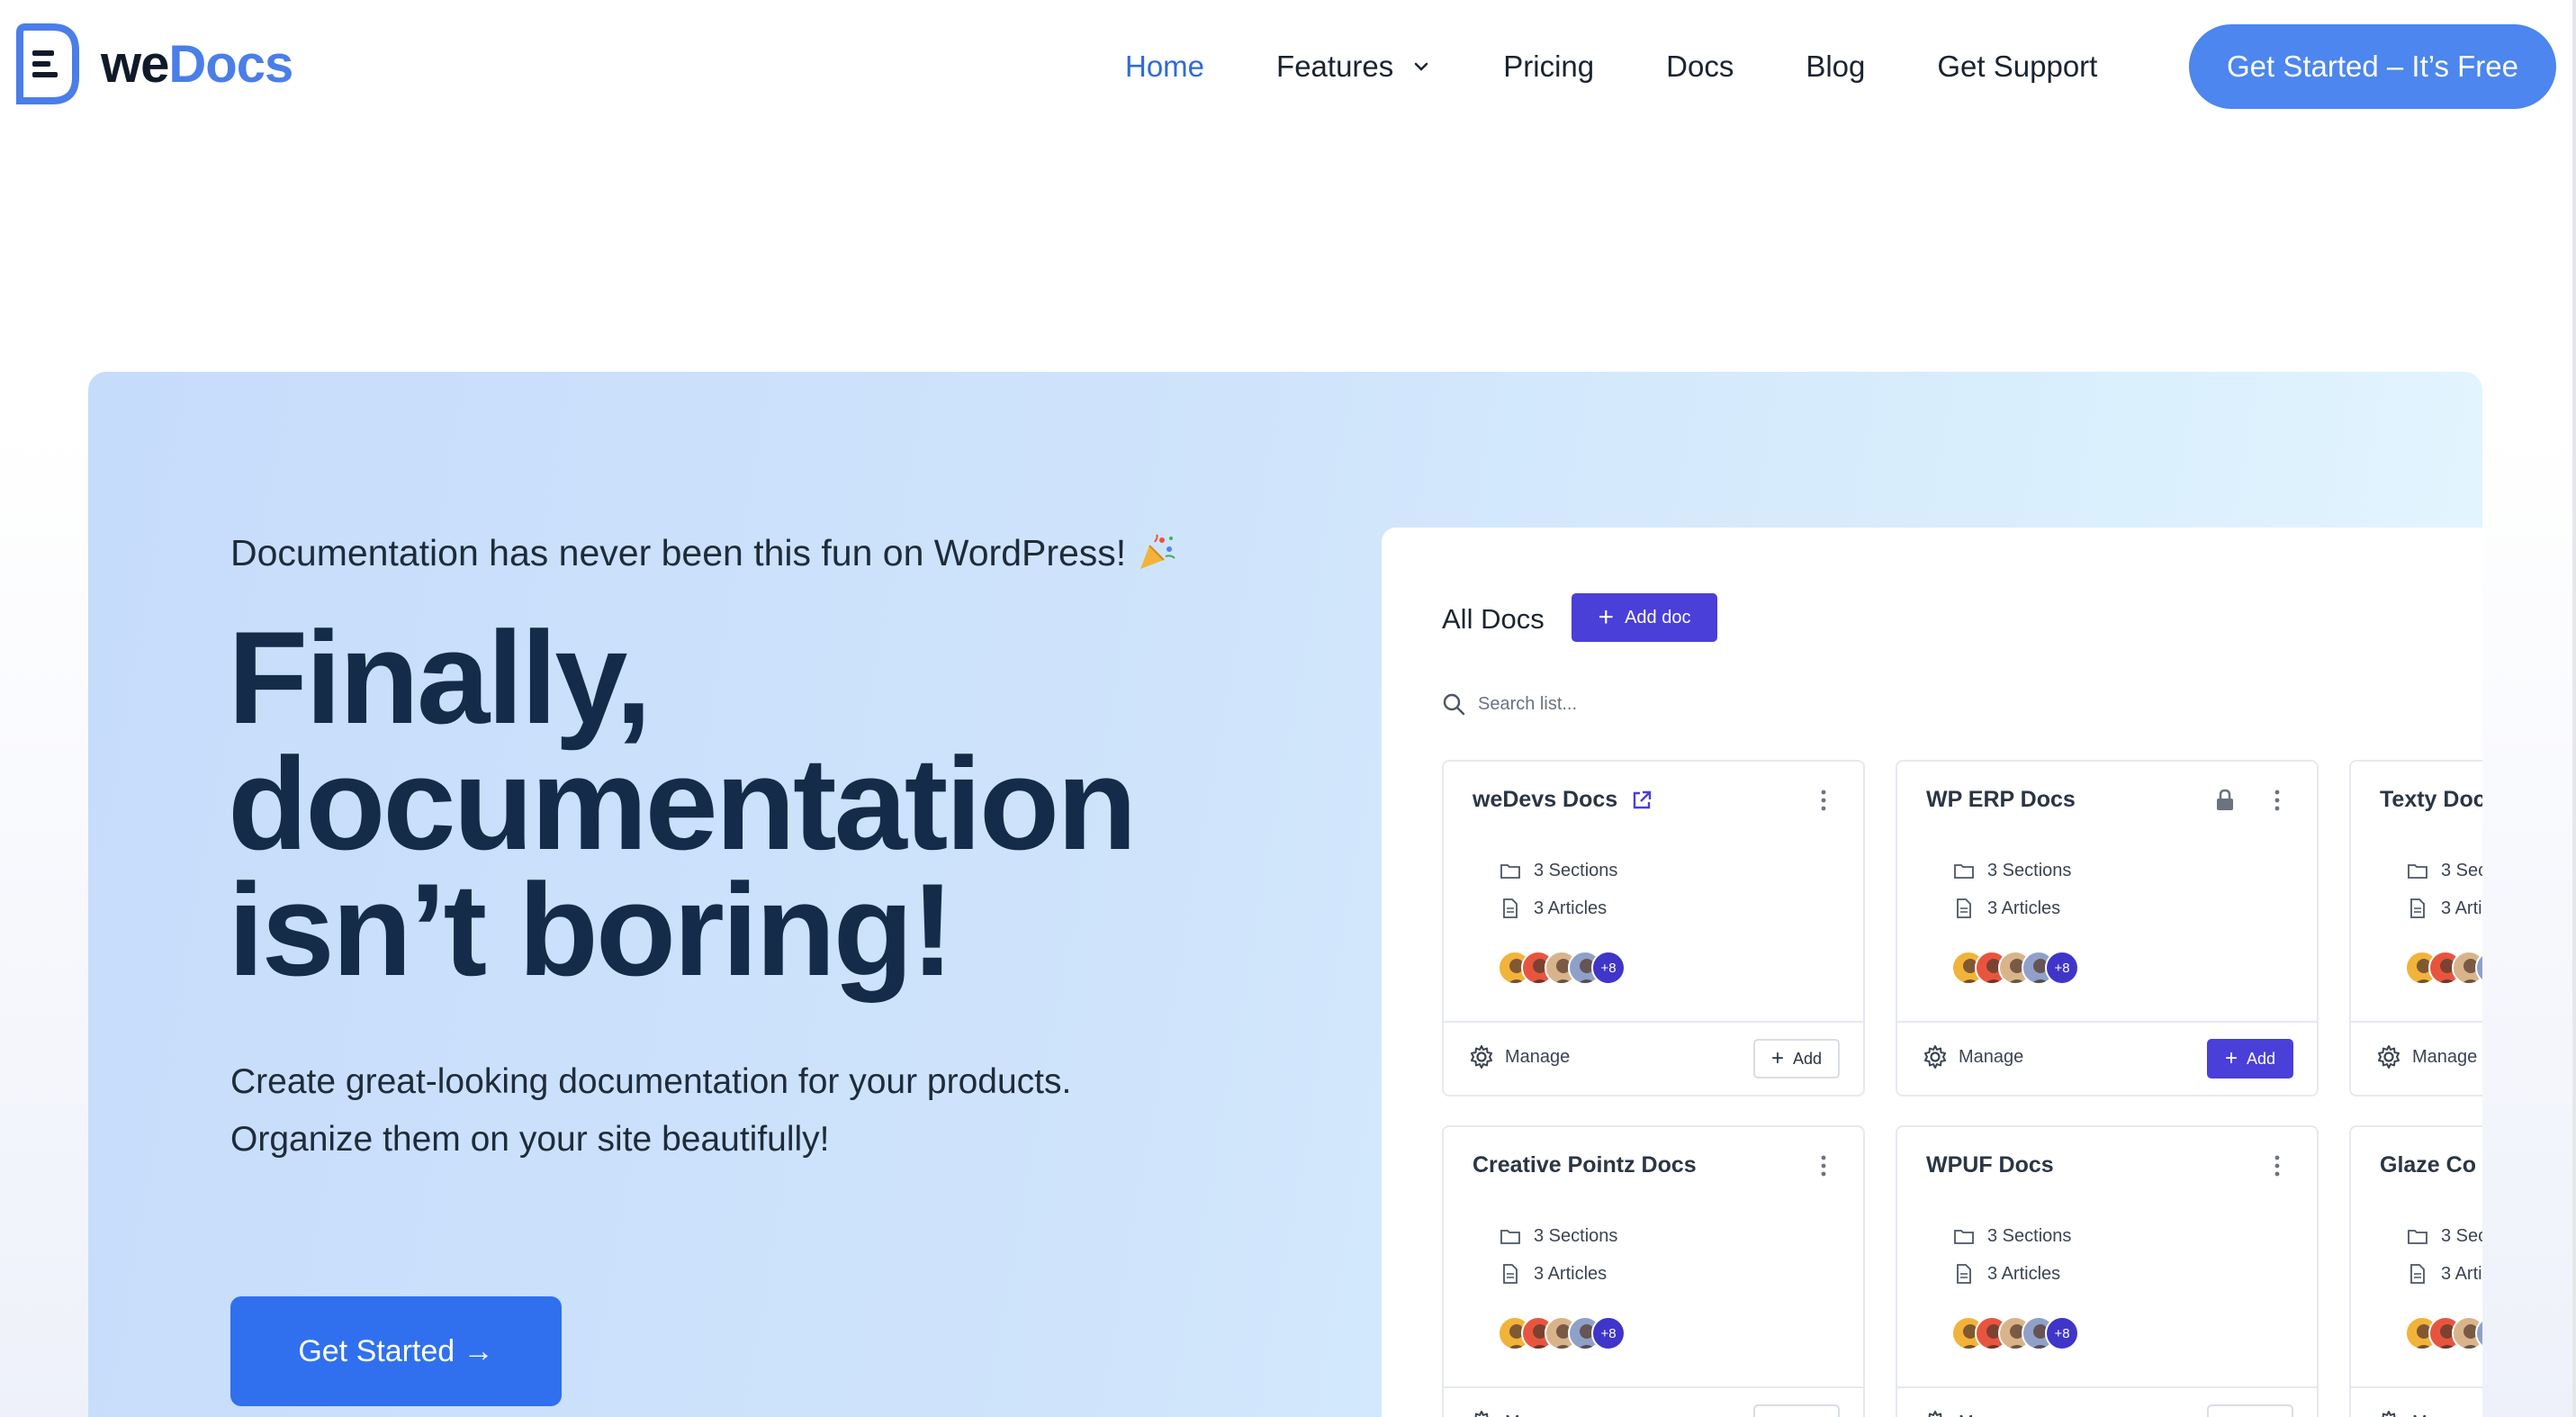 The height and width of the screenshot is (1417, 2576). I want to click on doc-card-title: weDevs Docs, so click(1563, 800).